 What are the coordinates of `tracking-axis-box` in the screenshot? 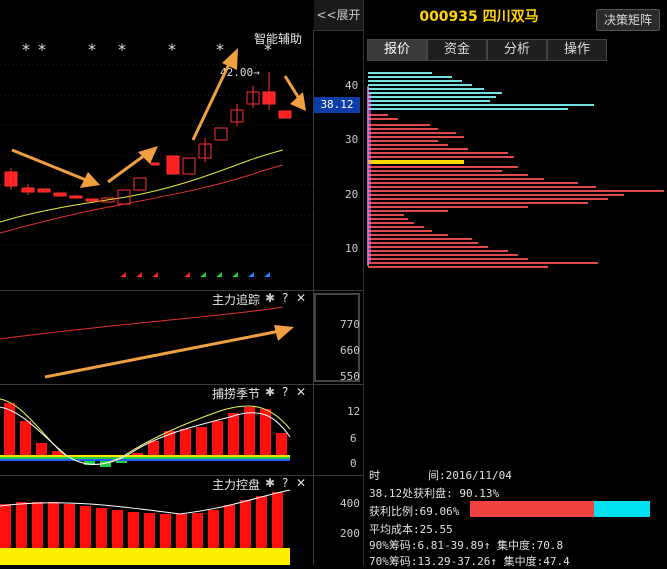 It's located at (337, 337).